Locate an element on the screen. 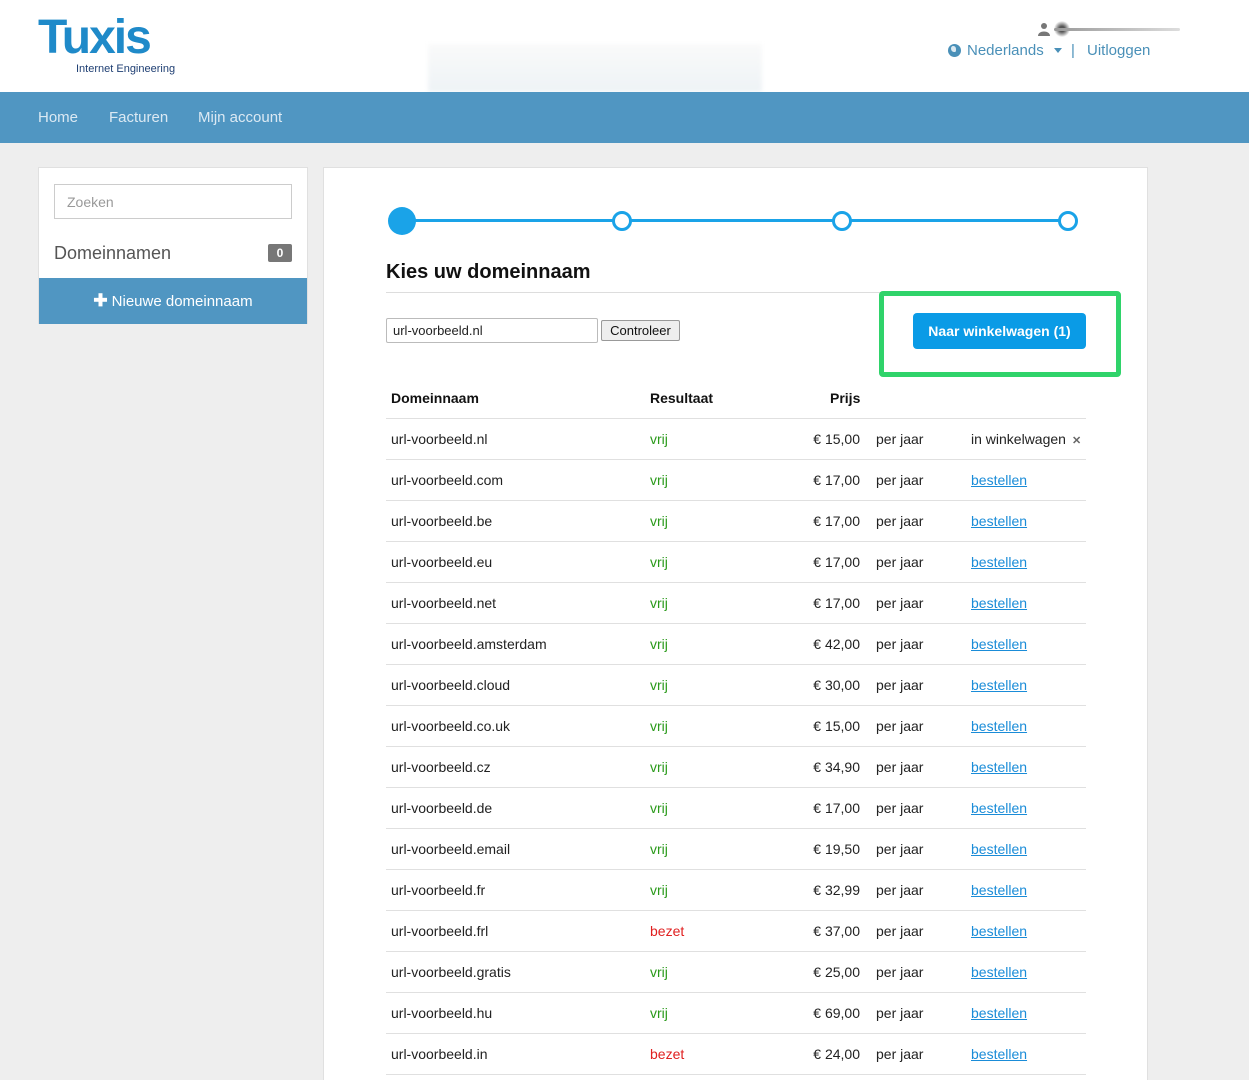 The image size is (1249, 1080). domain-name: url-voorbeeld.co.uk is located at coordinates (451, 726).